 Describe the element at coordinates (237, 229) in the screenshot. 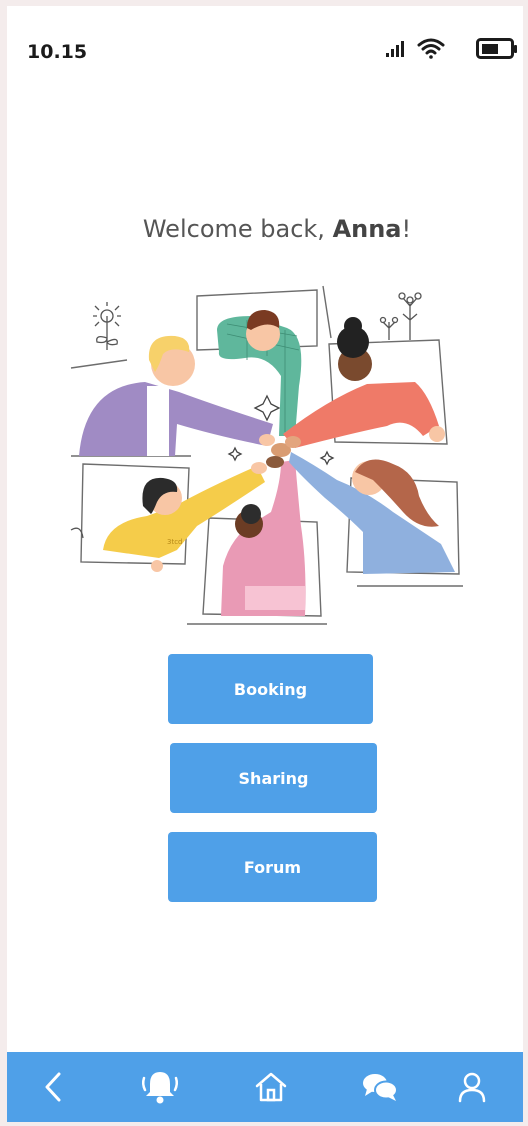

I see `welcome-prefix: Welcome back,` at that location.